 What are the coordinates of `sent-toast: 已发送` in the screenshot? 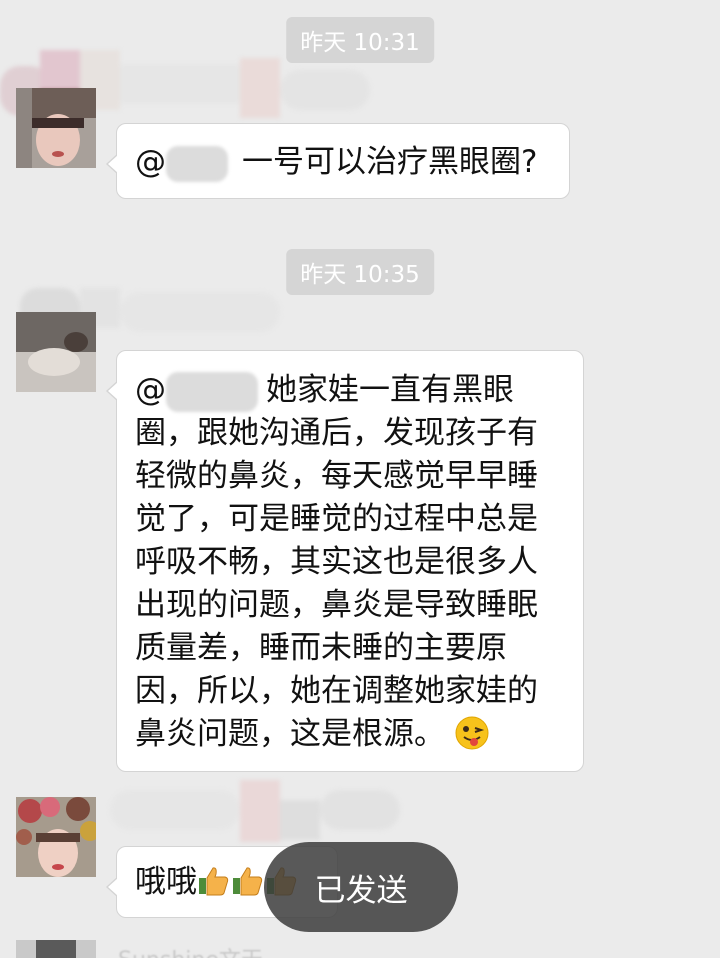 It's located at (361, 887).